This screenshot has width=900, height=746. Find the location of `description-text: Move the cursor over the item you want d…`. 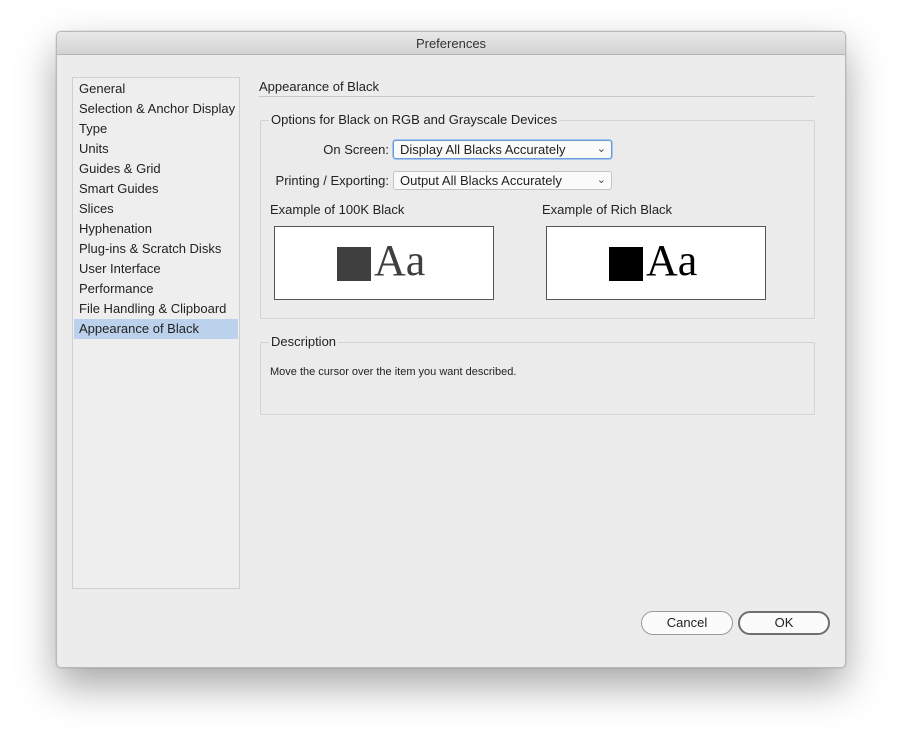

description-text: Move the cursor over the item you want d… is located at coordinates (393, 372).